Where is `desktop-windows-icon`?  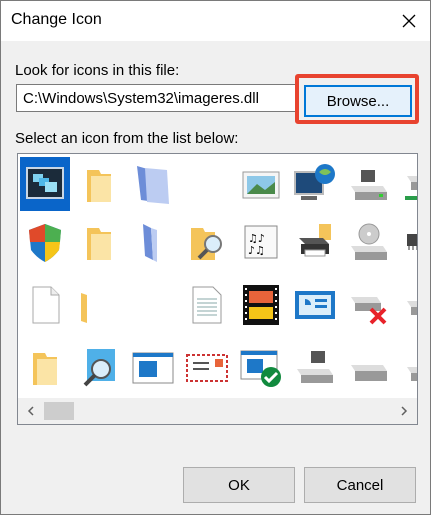 desktop-windows-icon is located at coordinates (45, 183).